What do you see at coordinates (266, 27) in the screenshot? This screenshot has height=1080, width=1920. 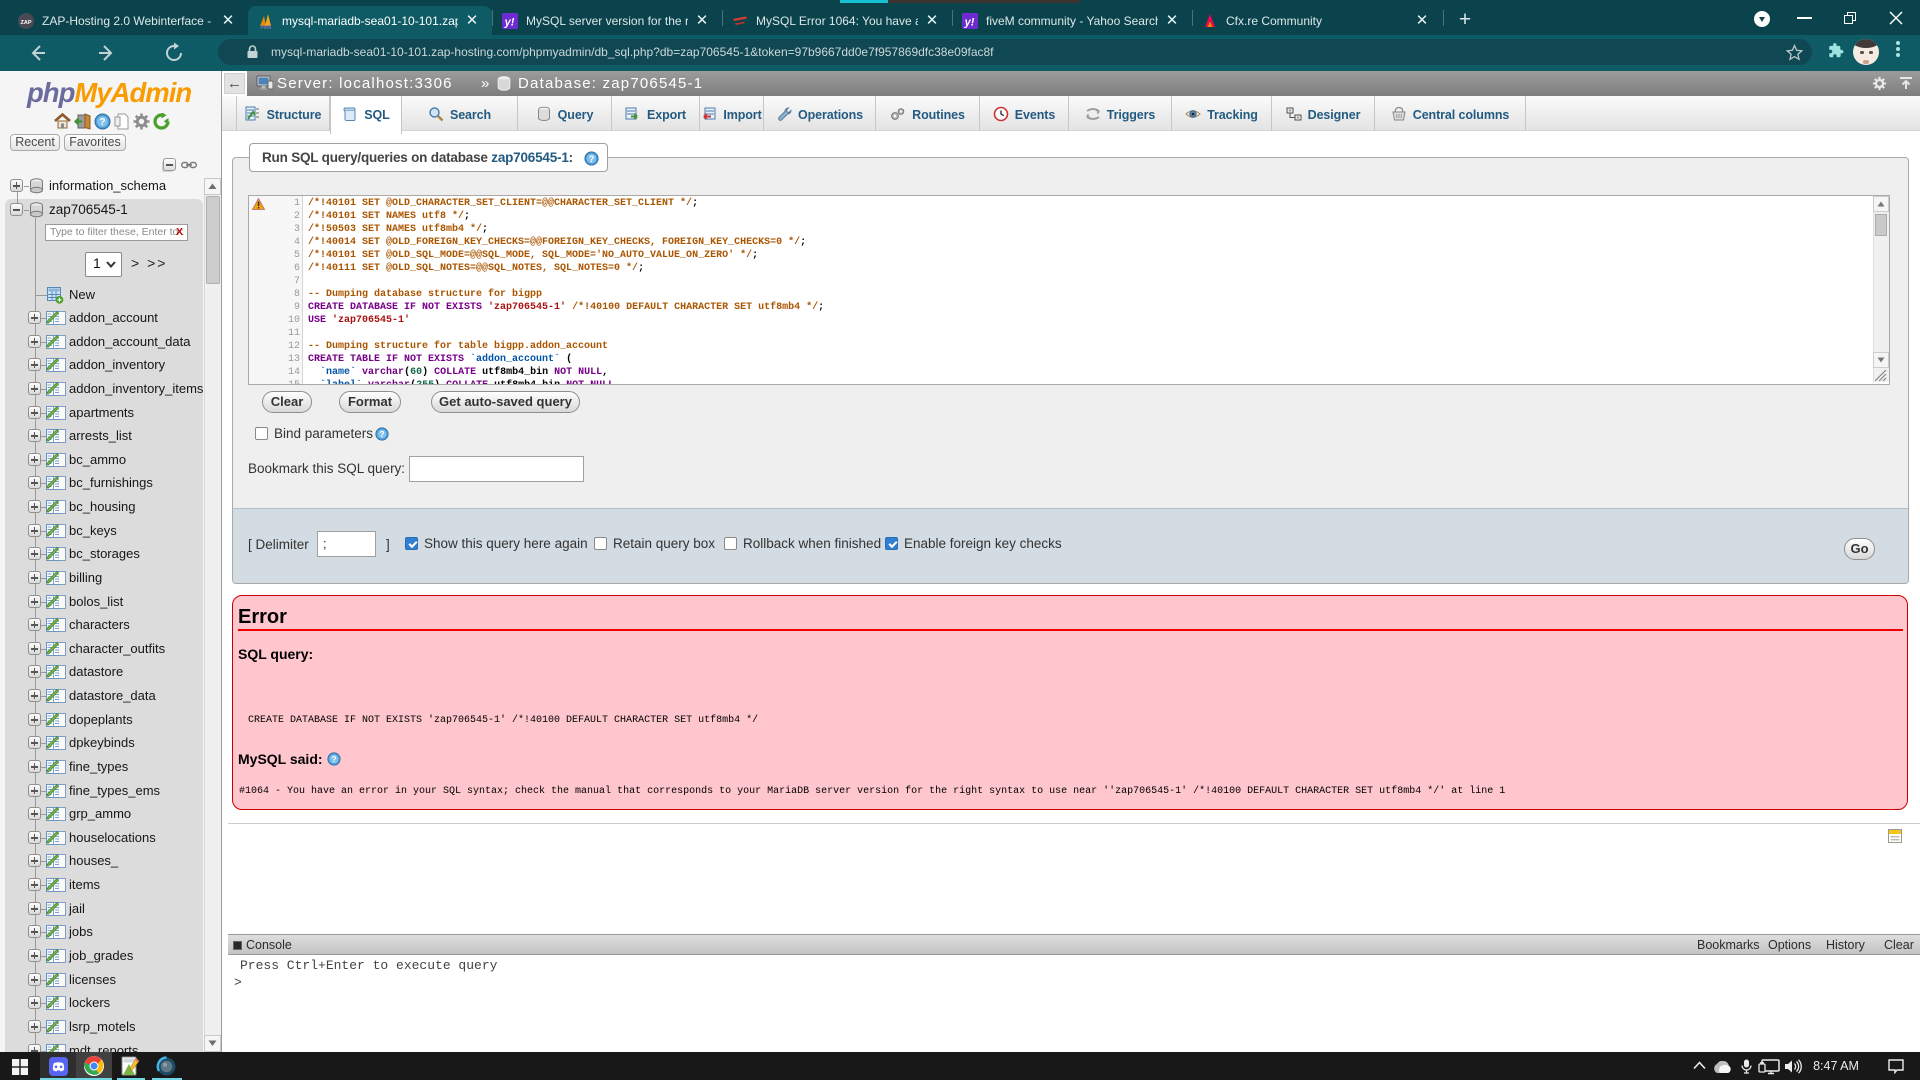 I see `svg-text: PMA` at bounding box center [266, 27].